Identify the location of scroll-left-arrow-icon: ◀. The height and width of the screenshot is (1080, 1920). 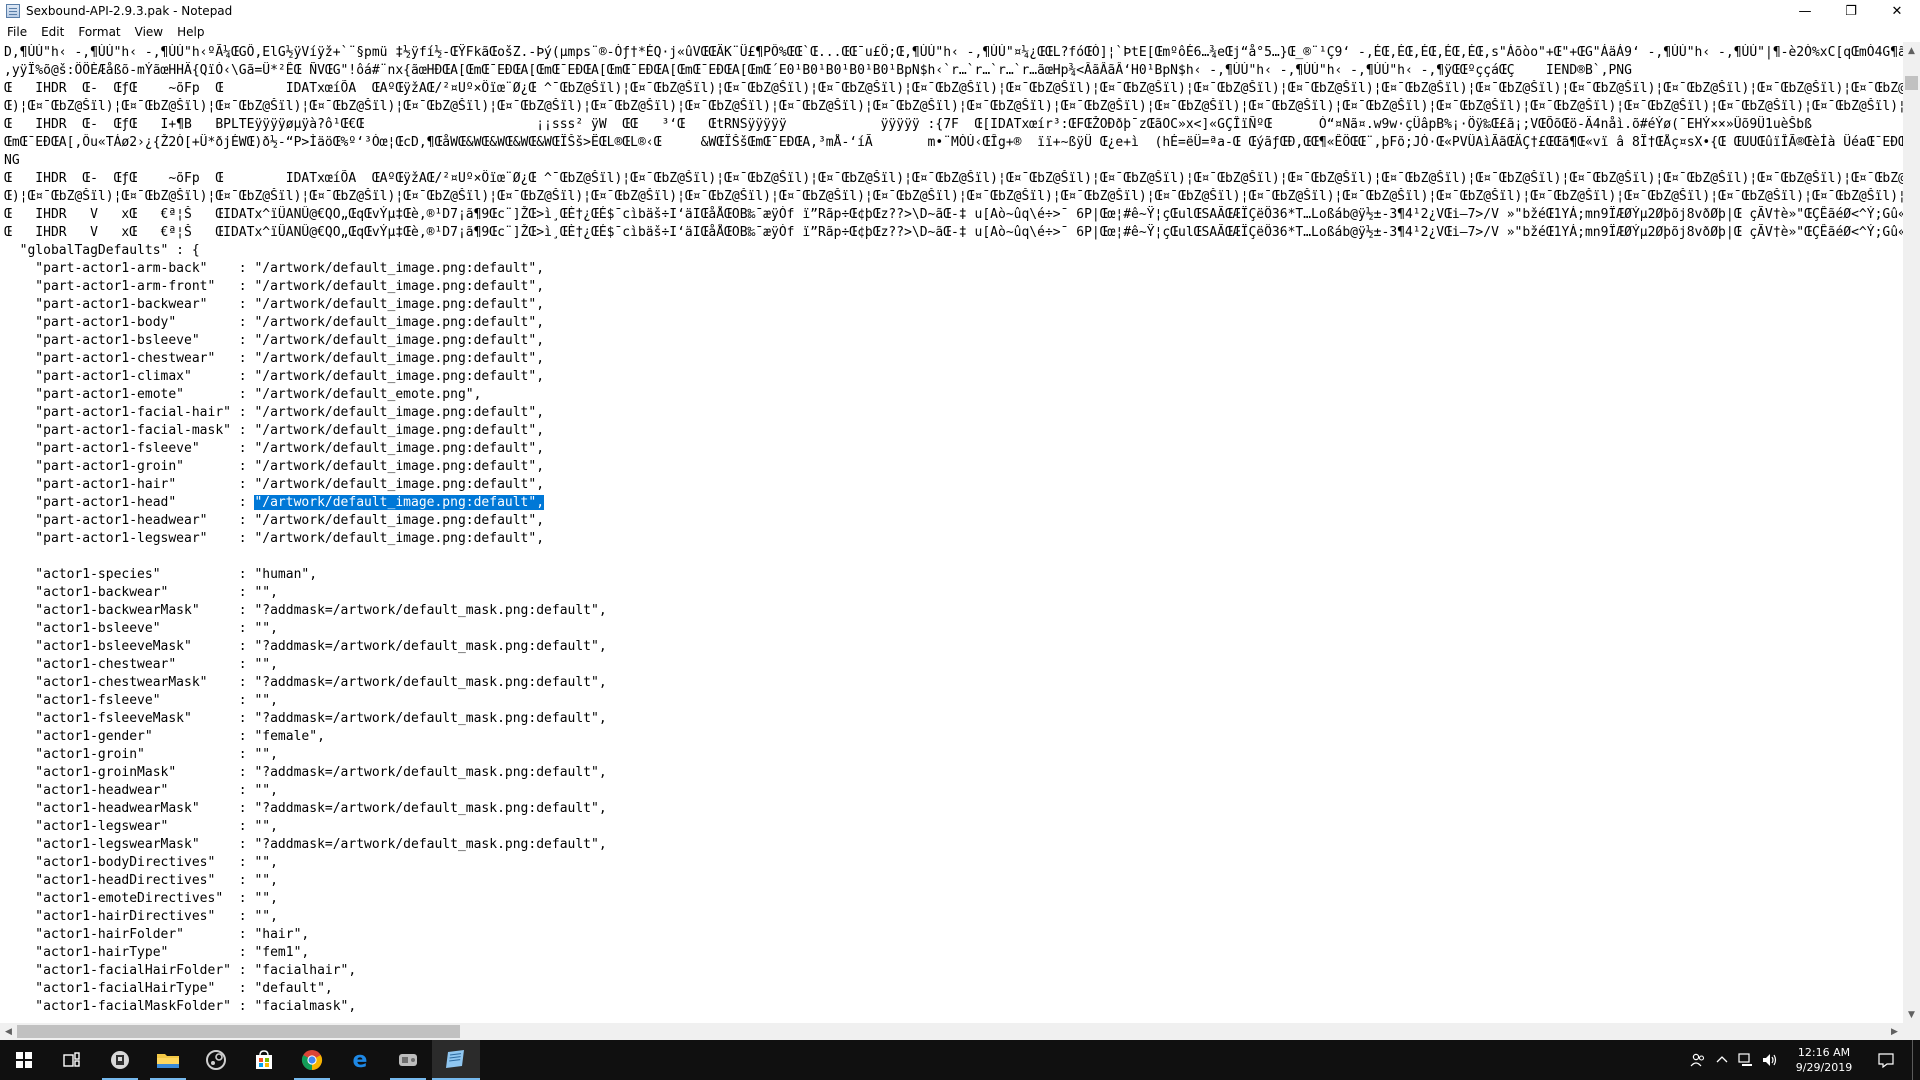
(8, 1031).